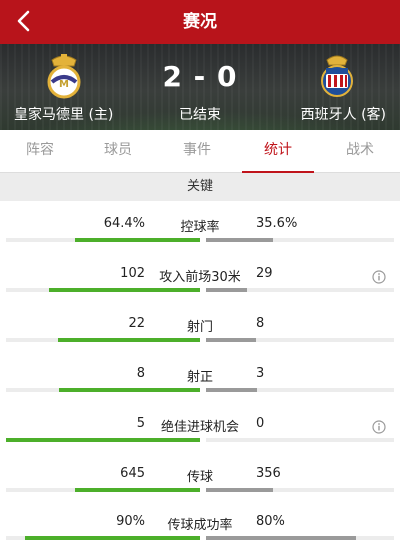  What do you see at coordinates (200, 187) in the screenshot?
I see `section-header-key: 关键` at bounding box center [200, 187].